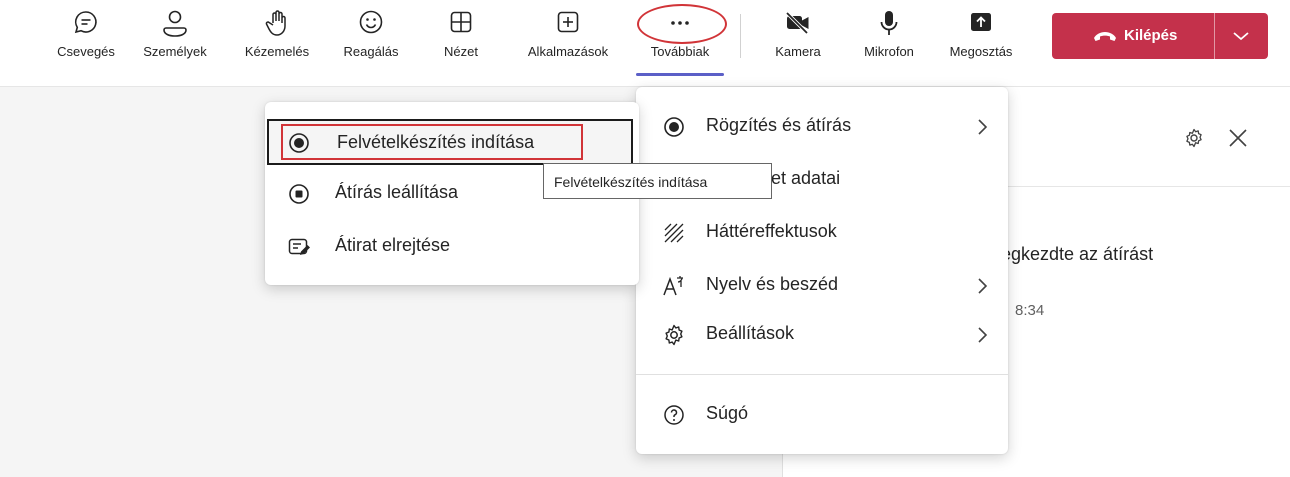  I want to click on language-icon, so click(673, 286).